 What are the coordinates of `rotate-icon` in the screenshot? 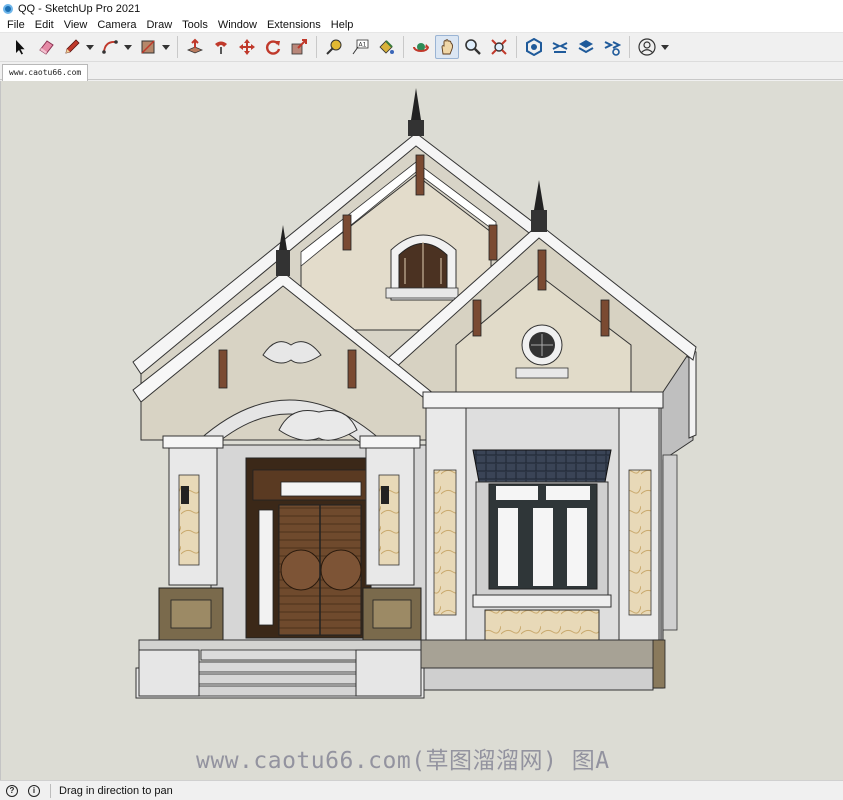 It's located at (273, 47).